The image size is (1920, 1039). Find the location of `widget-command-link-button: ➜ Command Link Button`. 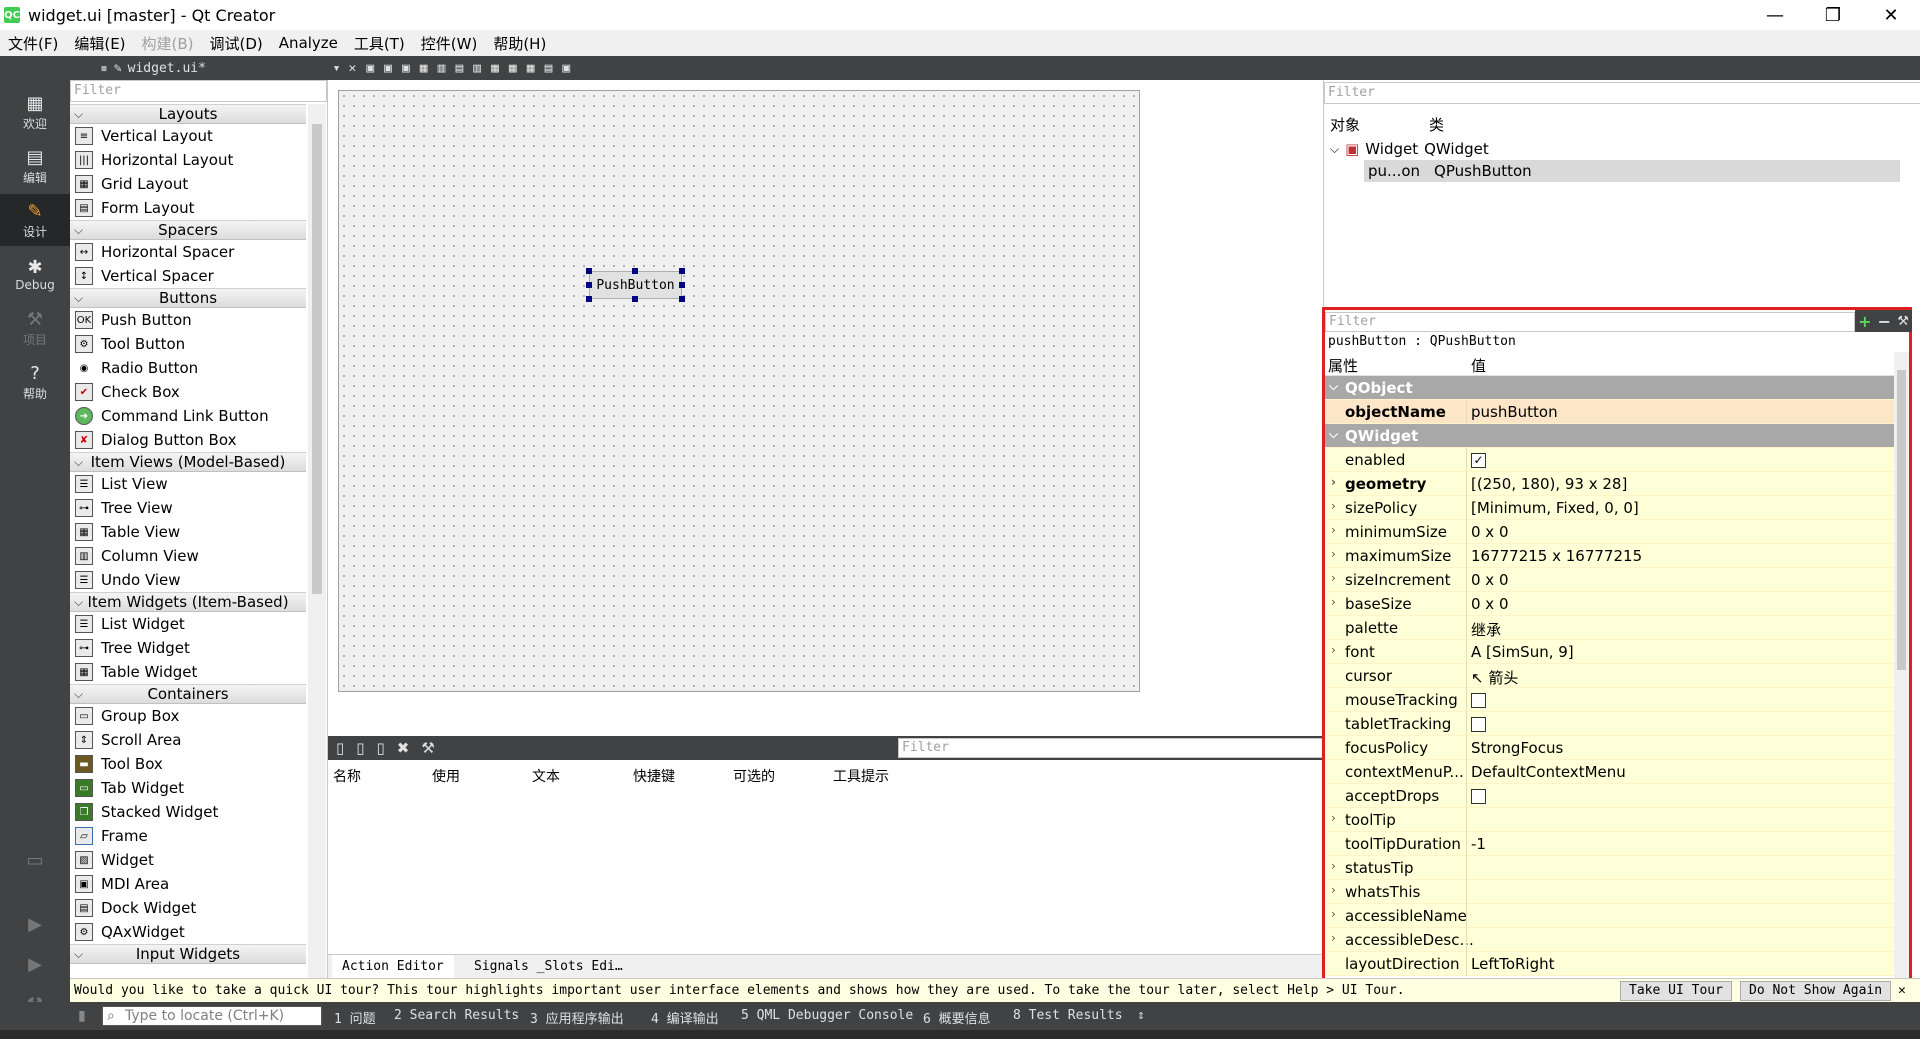

widget-command-link-button: ➜ Command Link Button is located at coordinates (188, 416).